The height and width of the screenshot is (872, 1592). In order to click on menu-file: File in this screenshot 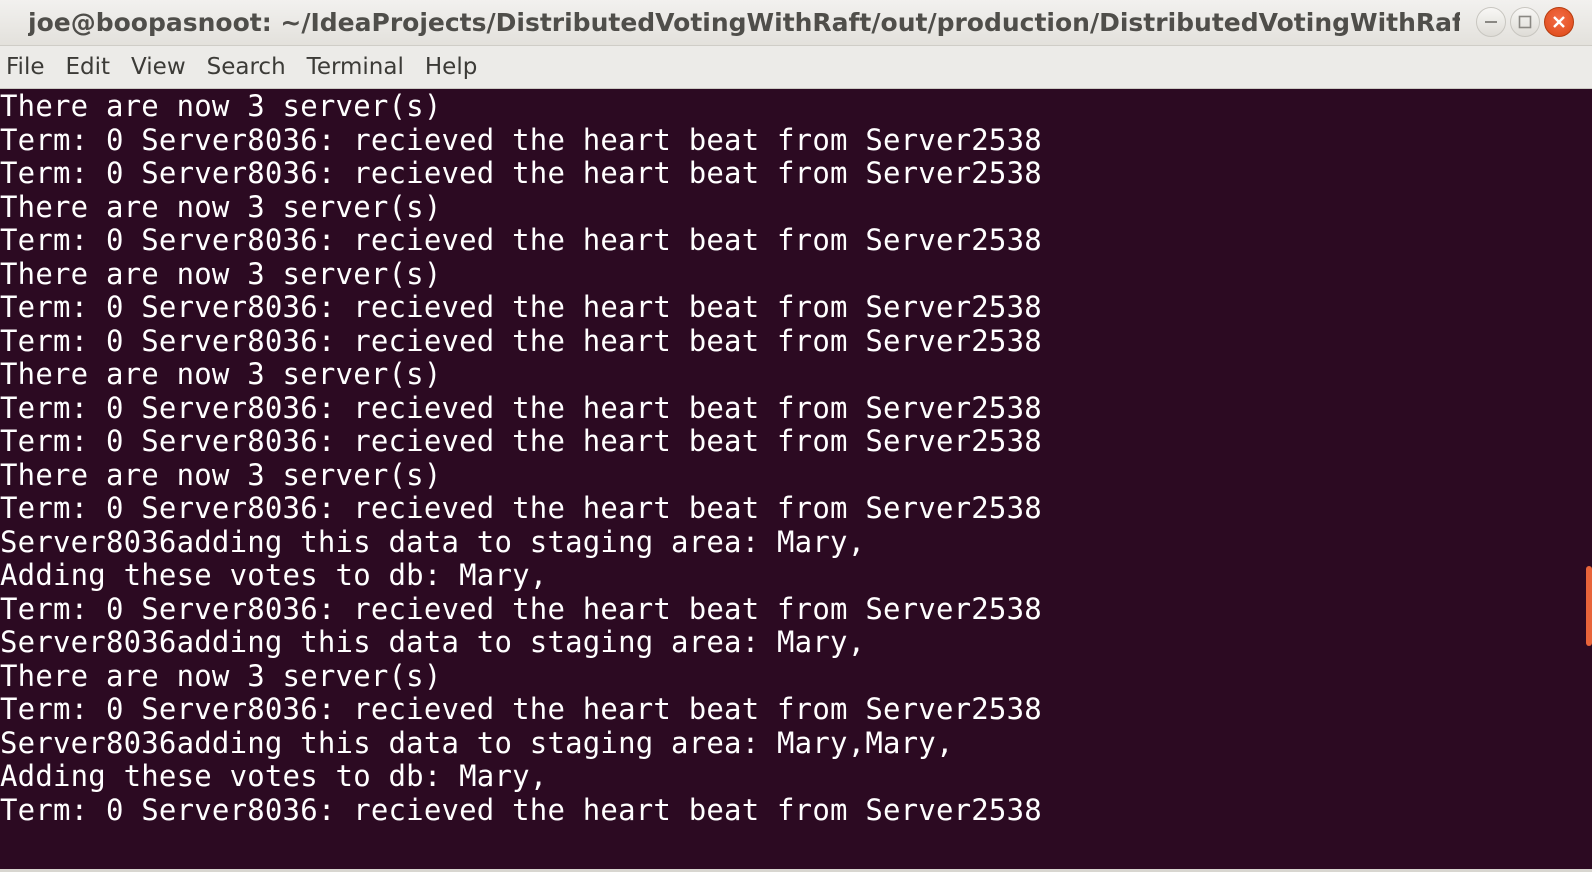, I will do `click(30, 67)`.